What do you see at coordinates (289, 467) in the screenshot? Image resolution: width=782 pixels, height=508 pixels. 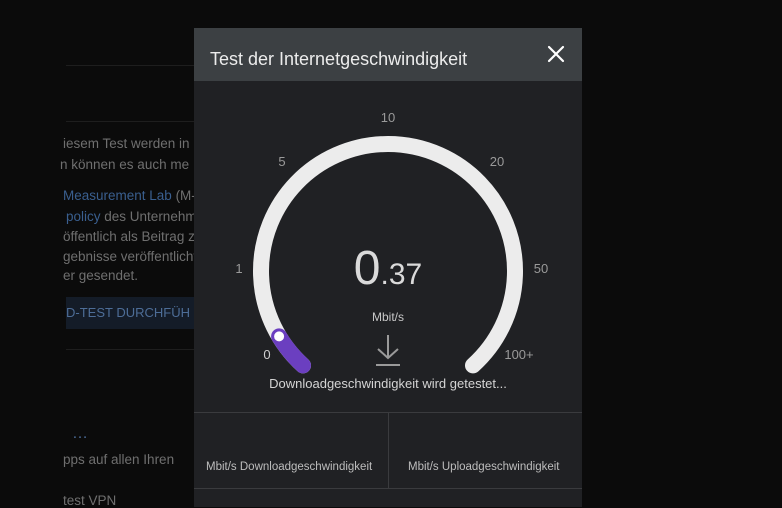 I see `download-result-label: Mbit/s Downloadgeschwindigkeit` at bounding box center [289, 467].